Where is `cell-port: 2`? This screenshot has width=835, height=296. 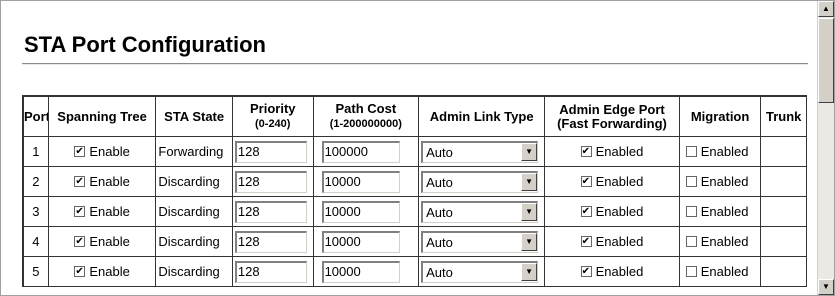 cell-port: 2 is located at coordinates (36, 182).